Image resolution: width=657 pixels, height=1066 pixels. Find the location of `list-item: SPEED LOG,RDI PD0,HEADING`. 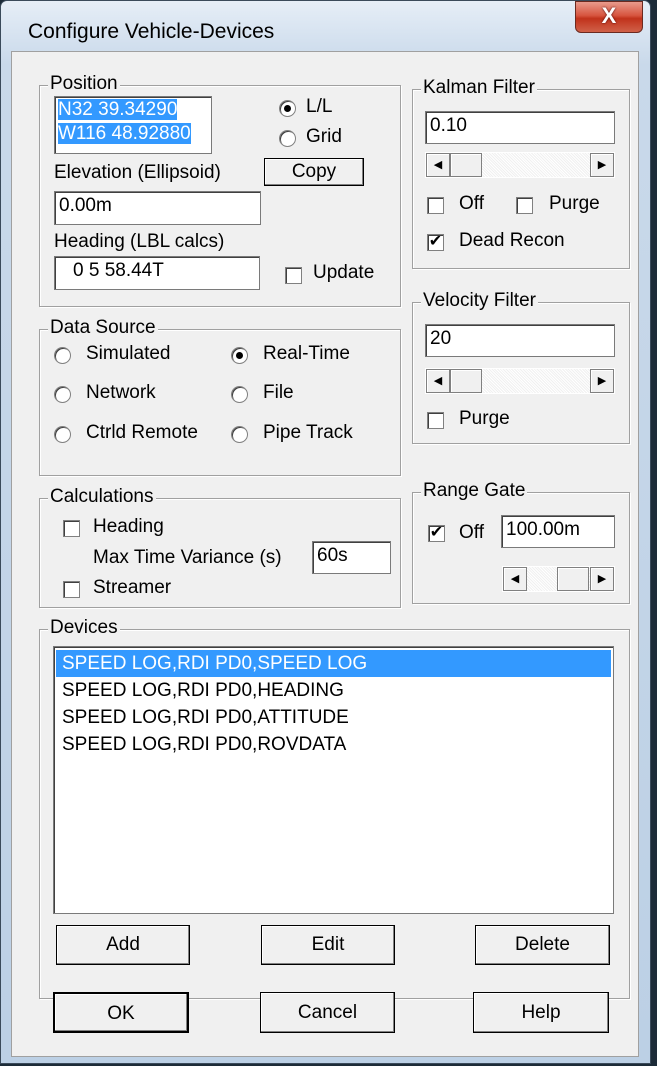

list-item: SPEED LOG,RDI PD0,HEADING is located at coordinates (333, 690).